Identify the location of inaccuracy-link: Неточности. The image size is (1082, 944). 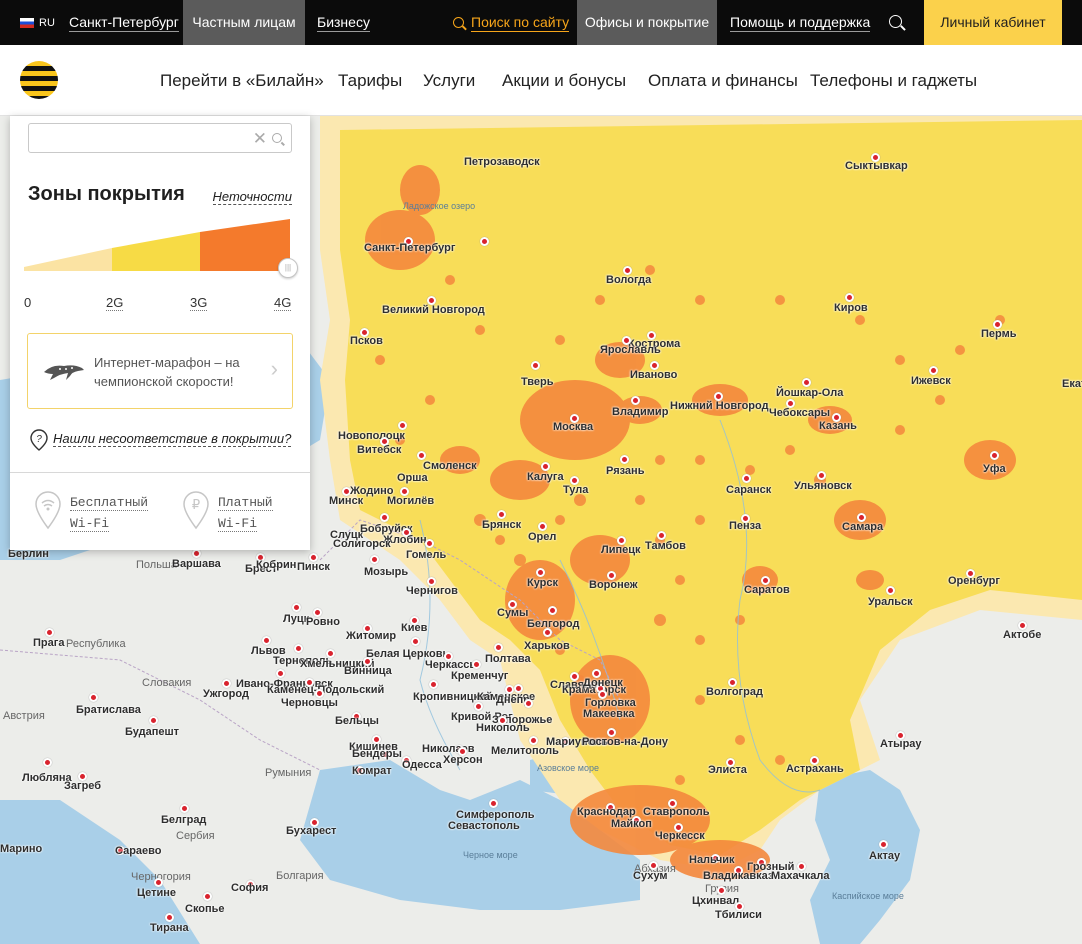
(252, 197).